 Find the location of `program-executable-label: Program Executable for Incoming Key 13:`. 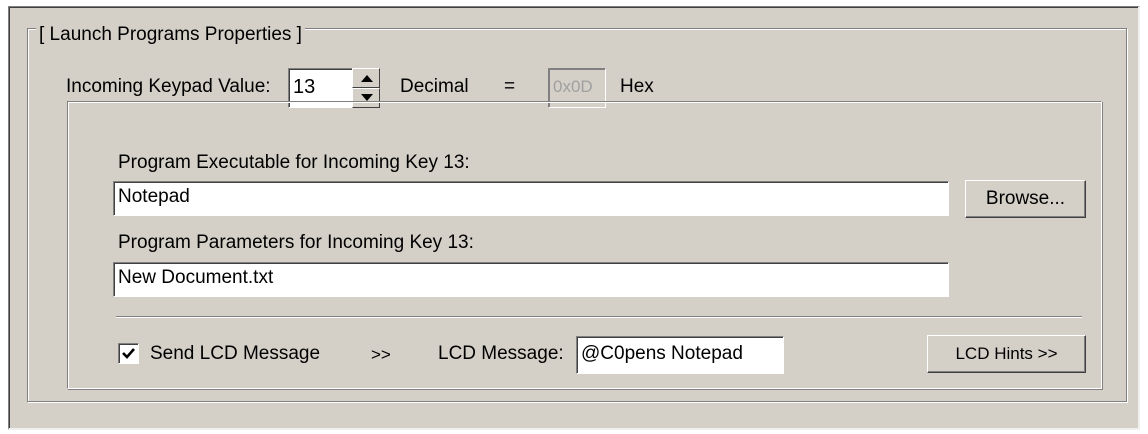

program-executable-label: Program Executable for Incoming Key 13: is located at coordinates (294, 162).